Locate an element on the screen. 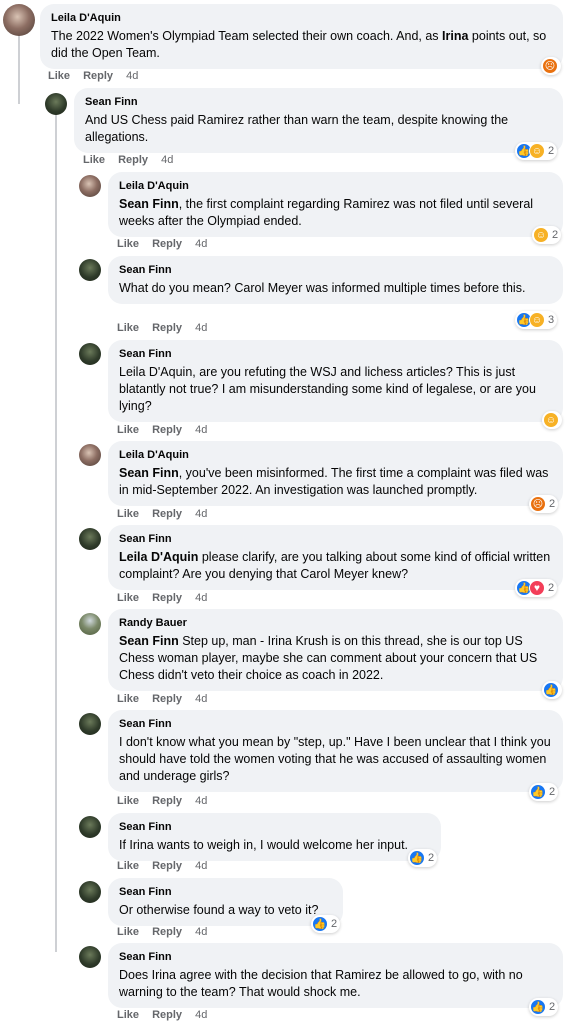  reaction-summary: ☺ is located at coordinates (552, 420).